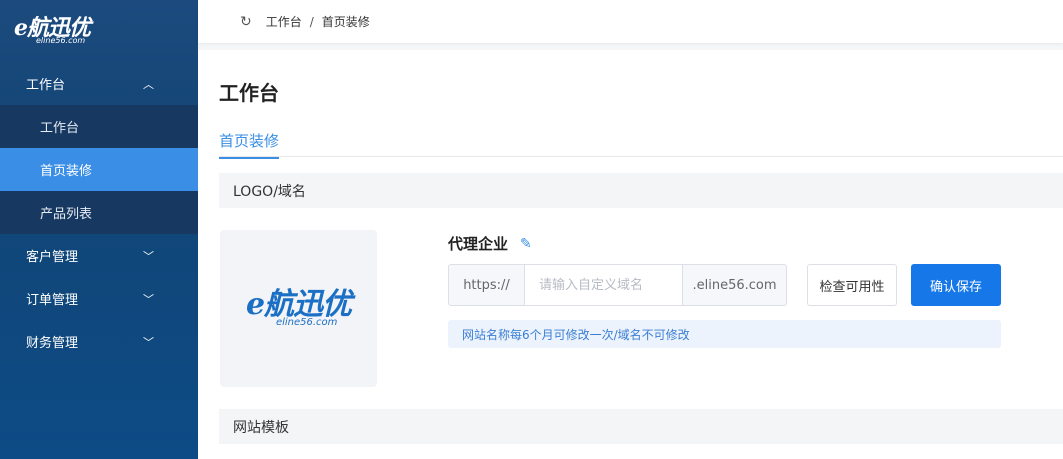 Image resolution: width=1063 pixels, height=459 pixels. What do you see at coordinates (603, 285) in the screenshot?
I see `custom-domain-input` at bounding box center [603, 285].